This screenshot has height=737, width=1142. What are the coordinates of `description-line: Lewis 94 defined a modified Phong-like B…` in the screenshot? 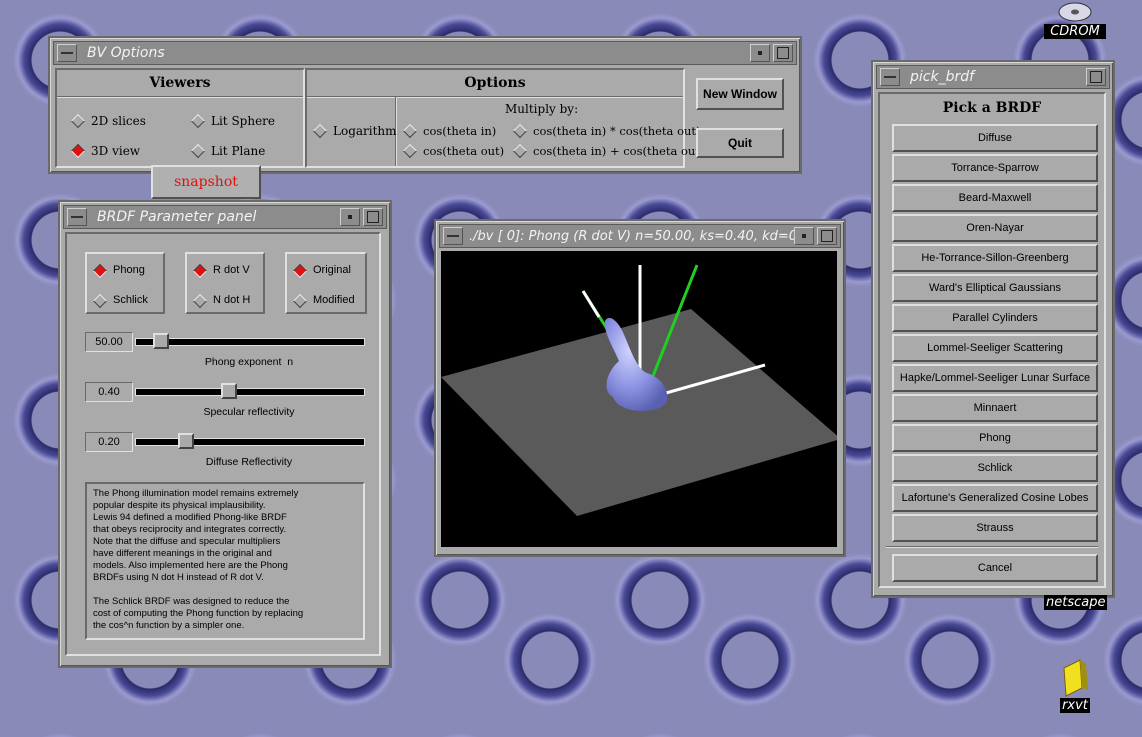 It's located at (190, 517).